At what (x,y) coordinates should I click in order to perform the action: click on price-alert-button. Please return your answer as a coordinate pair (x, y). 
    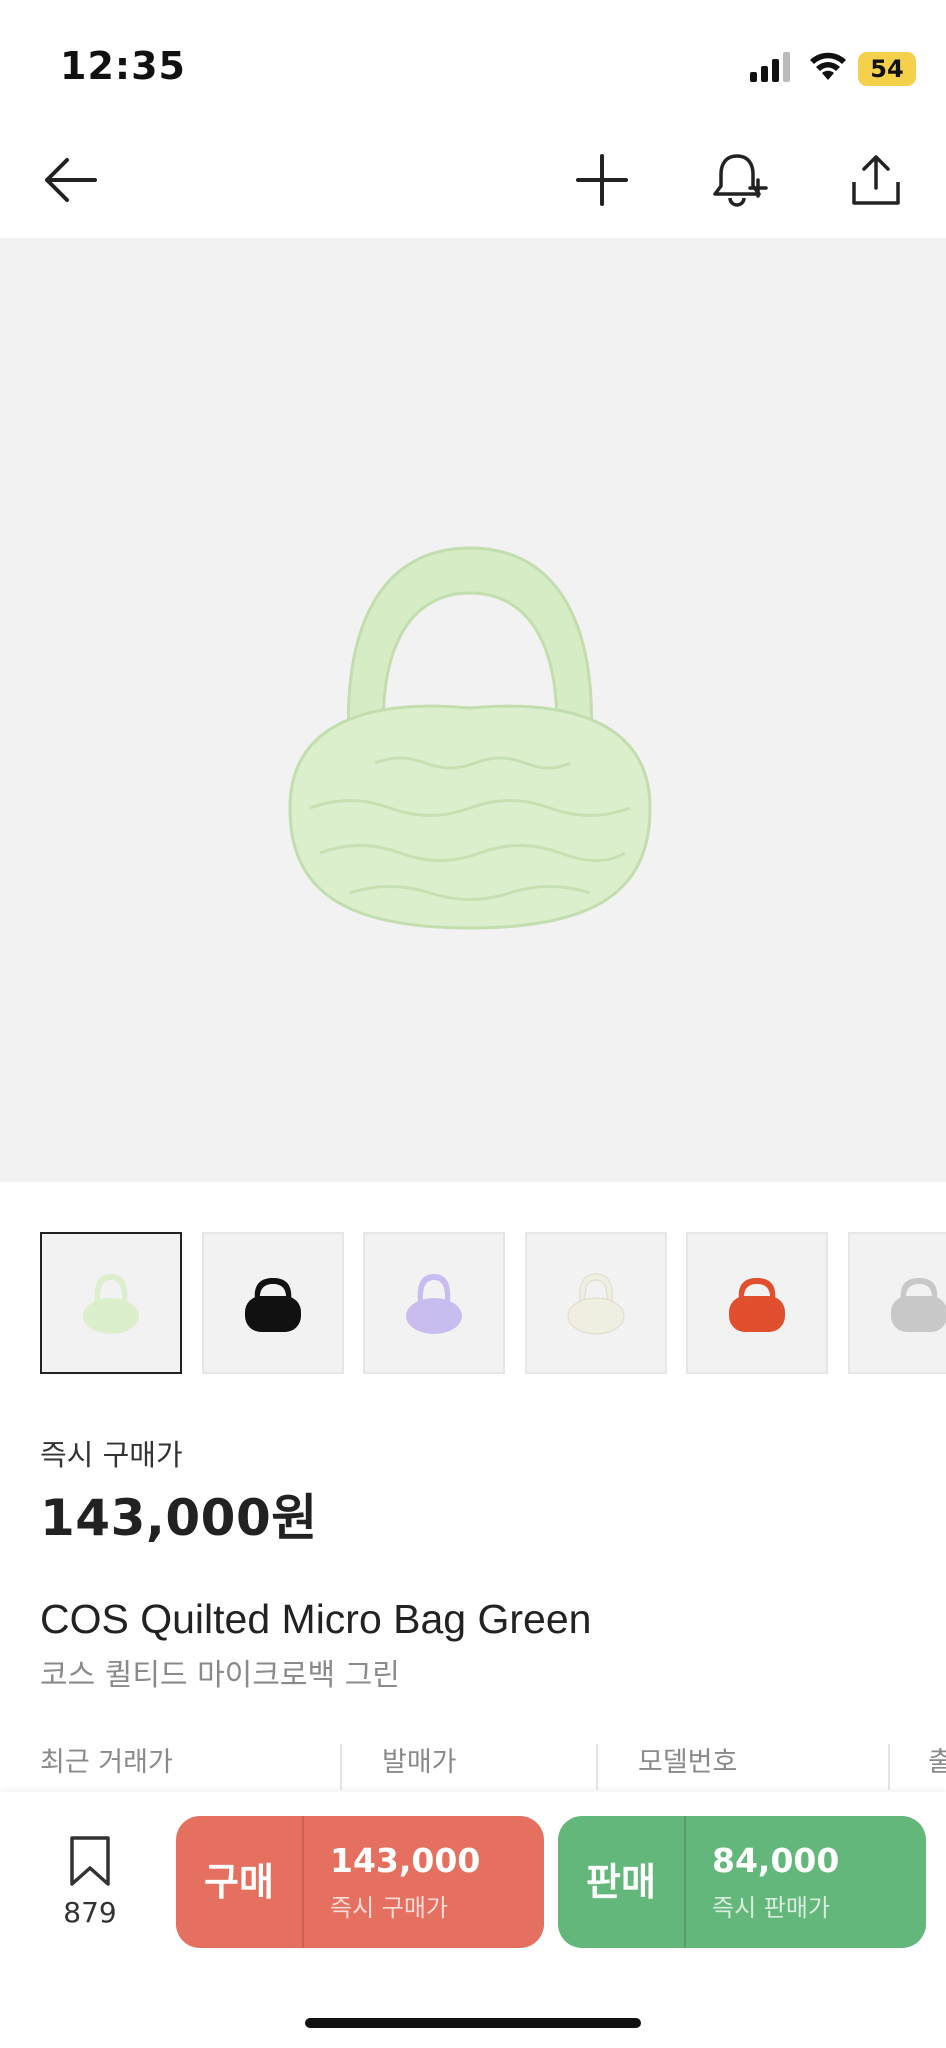
    Looking at the image, I should click on (740, 180).